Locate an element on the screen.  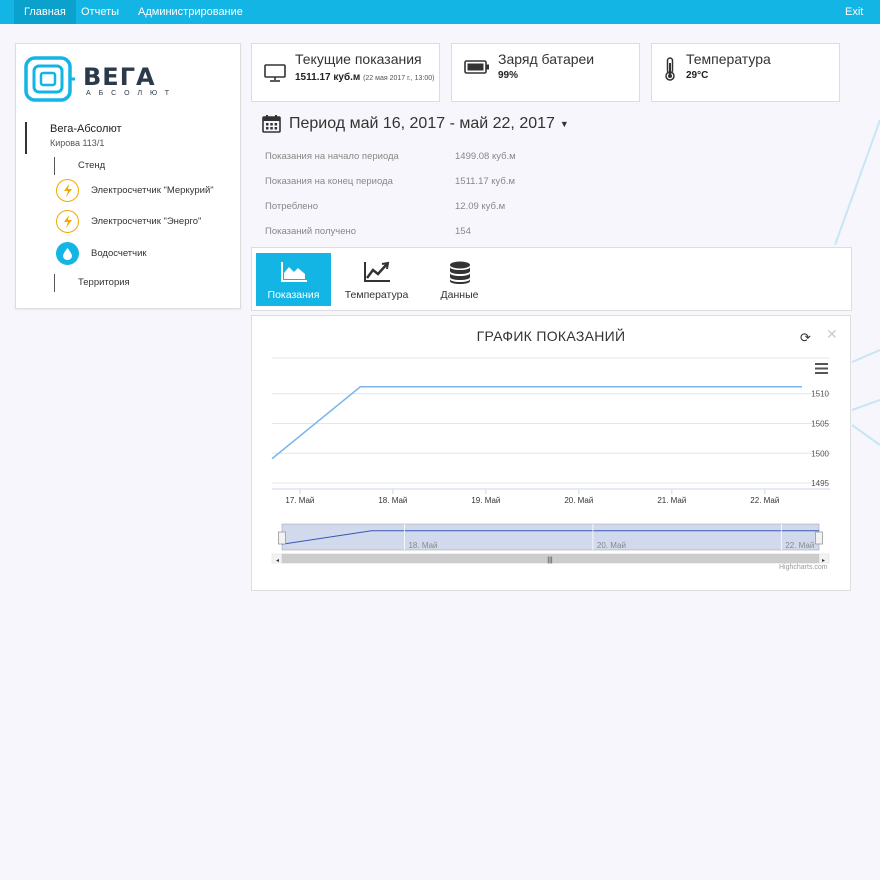
nav-home: Главная is located at coordinates (45, 12).